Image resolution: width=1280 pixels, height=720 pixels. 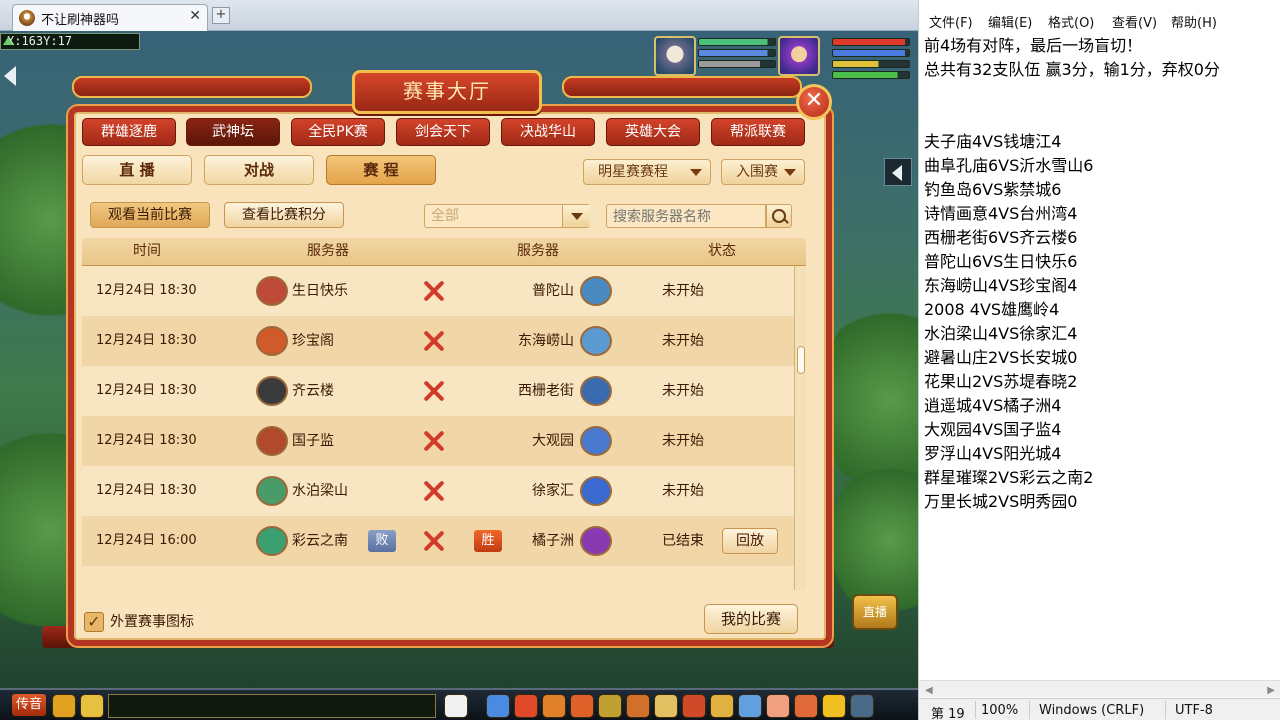 I want to click on search-icon, so click(x=779, y=216).